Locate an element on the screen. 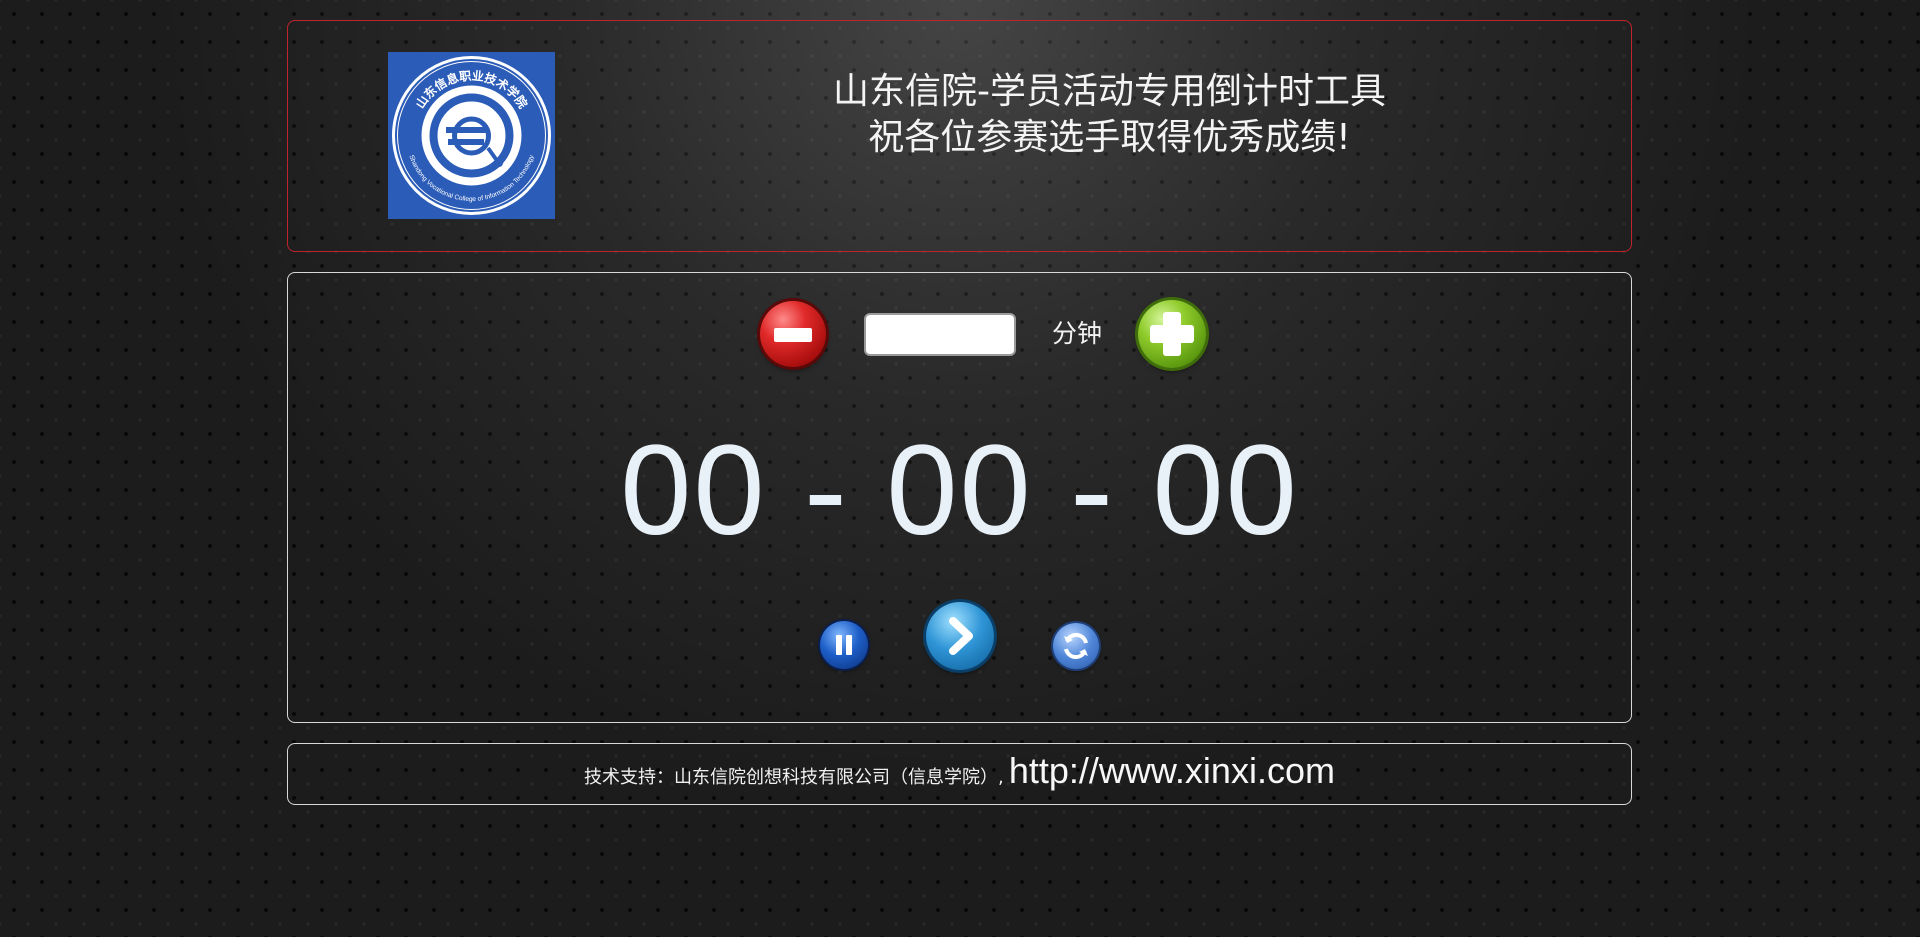 The width and height of the screenshot is (1920, 937). reset-button is located at coordinates (1076, 646).